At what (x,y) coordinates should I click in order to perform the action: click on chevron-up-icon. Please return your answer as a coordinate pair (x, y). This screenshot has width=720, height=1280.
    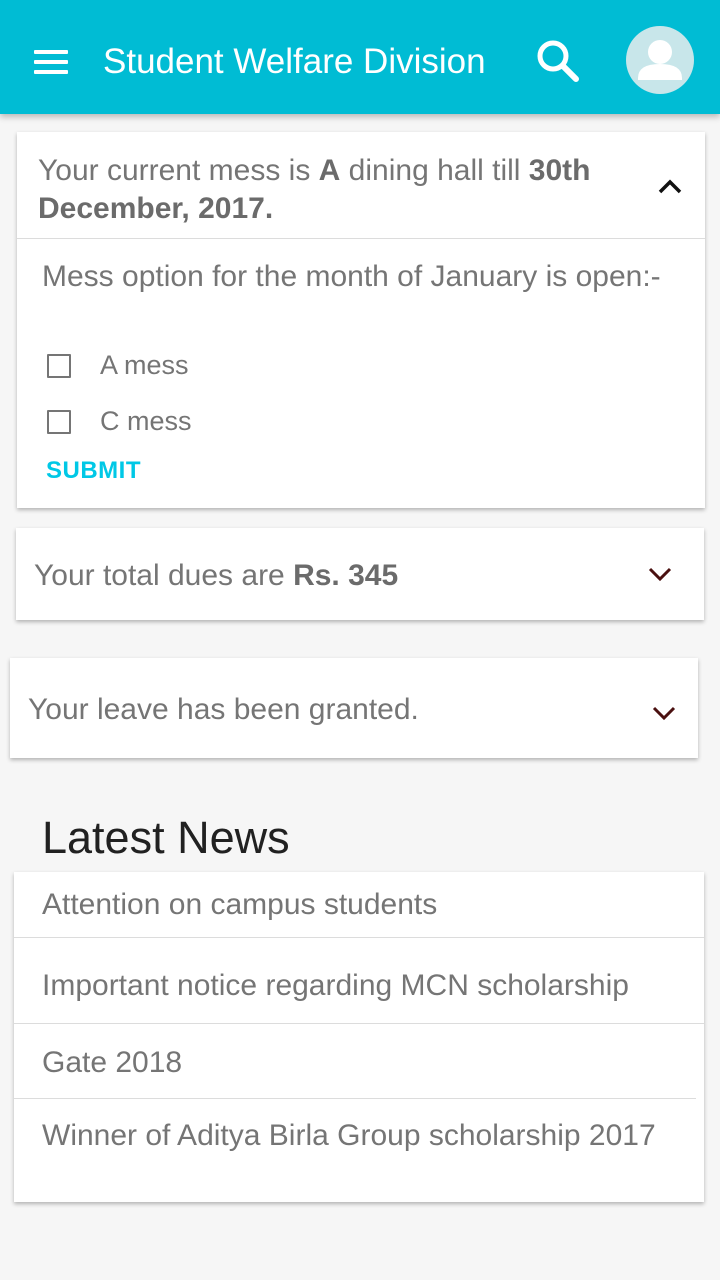
    Looking at the image, I should click on (670, 186).